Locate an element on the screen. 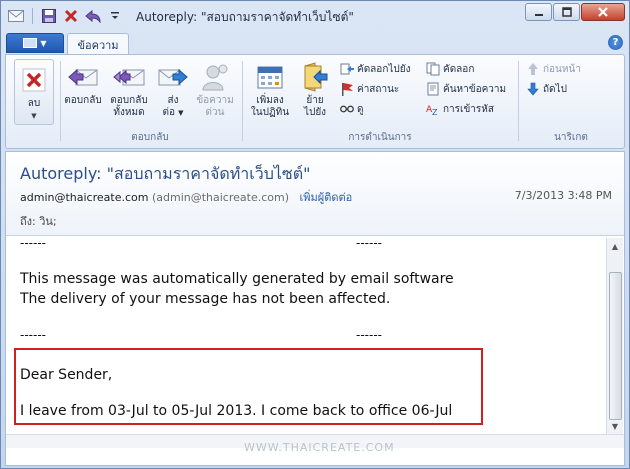 The width and height of the screenshot is (630, 469). im-label-1: ข้อความ is located at coordinates (215, 100).